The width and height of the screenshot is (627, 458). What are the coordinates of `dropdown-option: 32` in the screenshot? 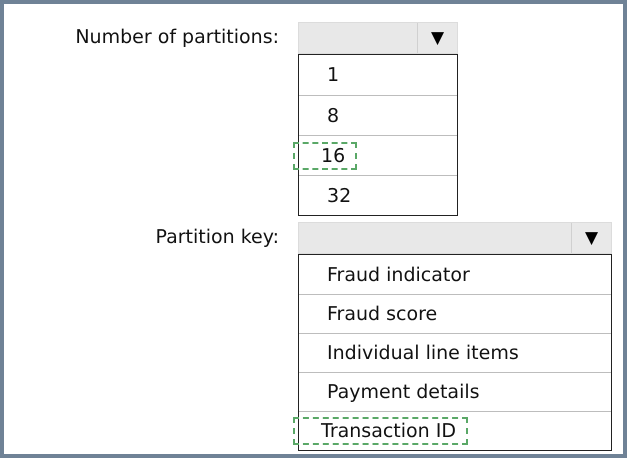 It's located at (342, 196).